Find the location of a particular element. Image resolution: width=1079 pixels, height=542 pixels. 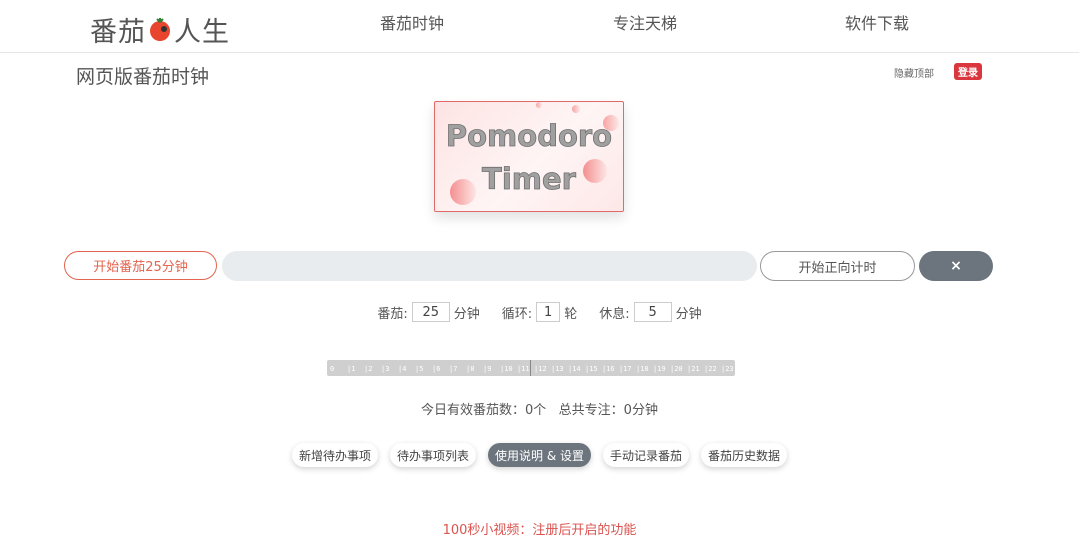

pomodoro-timer-banner: Pomodoro Timer is located at coordinates (529, 156).